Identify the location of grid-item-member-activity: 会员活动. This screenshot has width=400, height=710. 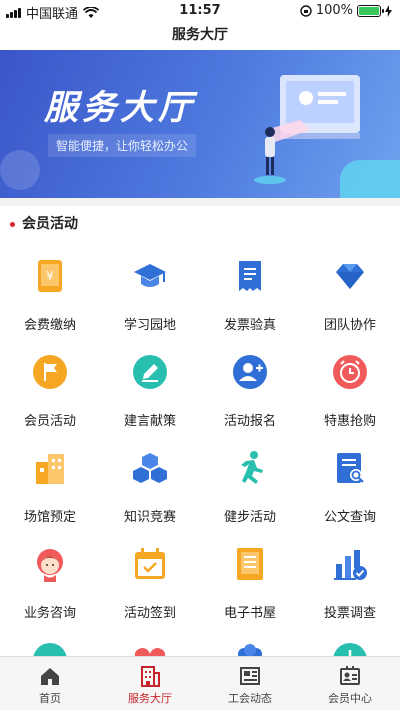
(50, 386).